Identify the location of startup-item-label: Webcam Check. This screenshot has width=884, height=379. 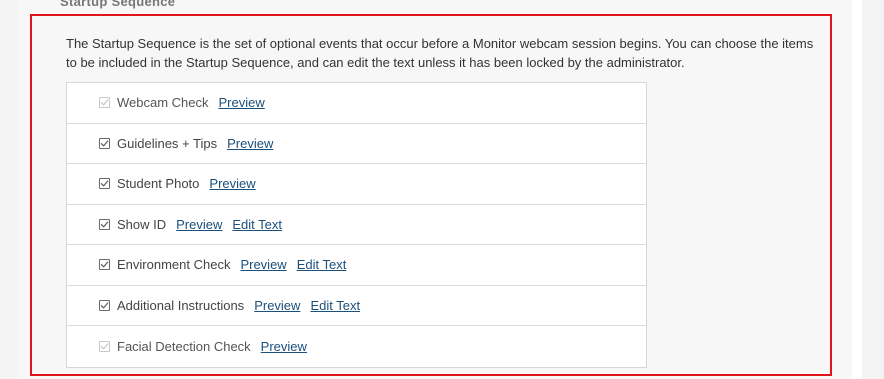
(163, 103).